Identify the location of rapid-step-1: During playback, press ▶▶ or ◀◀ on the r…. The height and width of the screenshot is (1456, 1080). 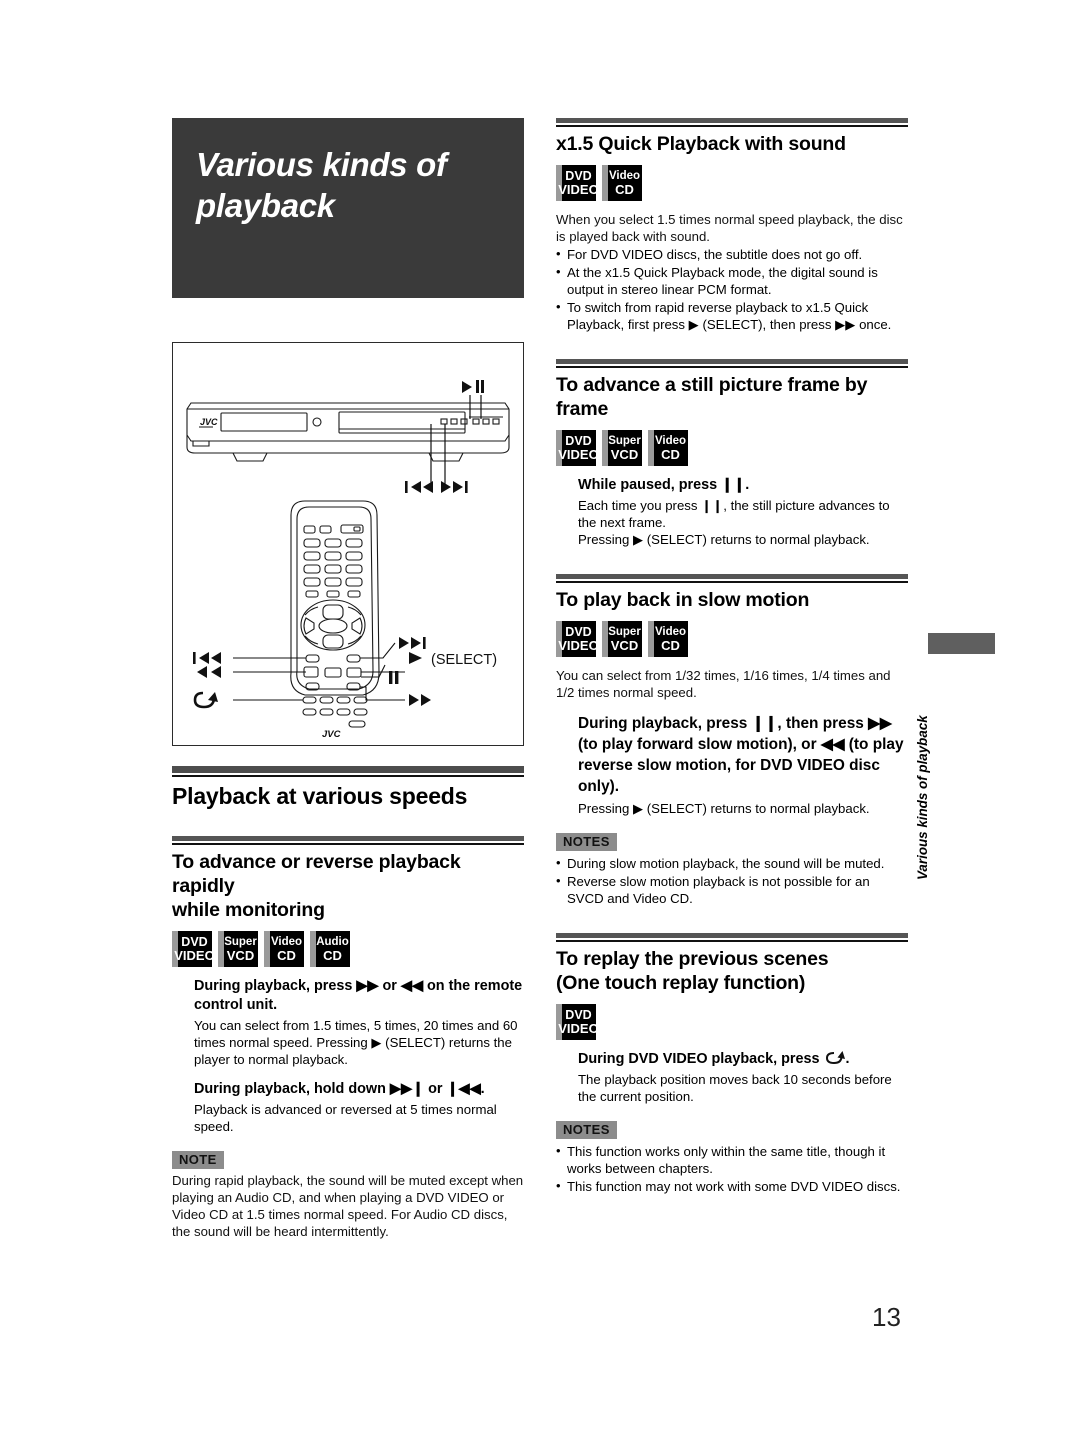
(358, 995).